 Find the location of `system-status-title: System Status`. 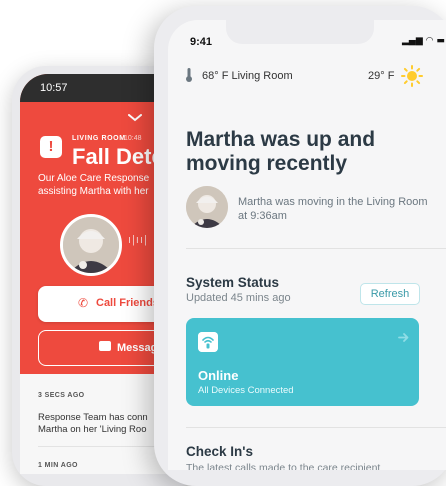

system-status-title: System Status is located at coordinates (233, 282).